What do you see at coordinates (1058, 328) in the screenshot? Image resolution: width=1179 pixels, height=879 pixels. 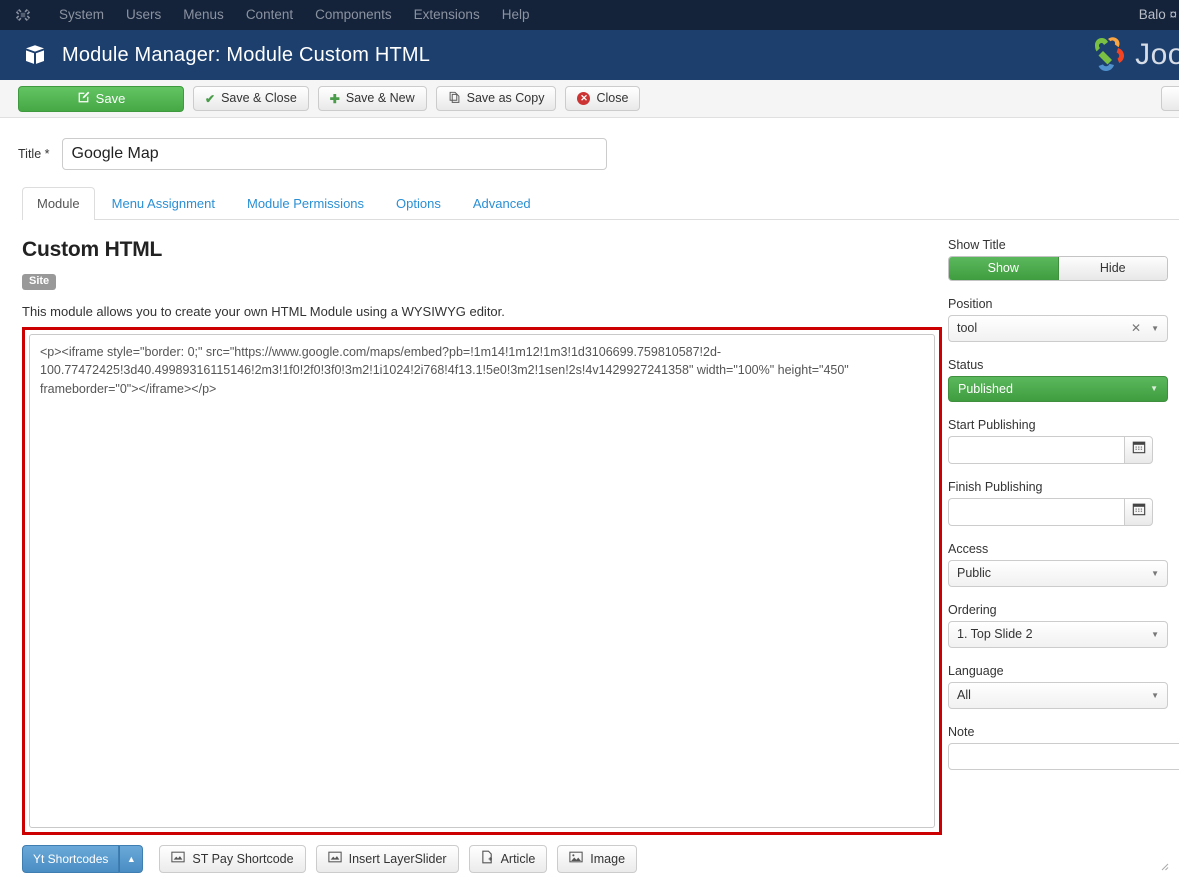 I see `position-select: tool ✕ ▼` at bounding box center [1058, 328].